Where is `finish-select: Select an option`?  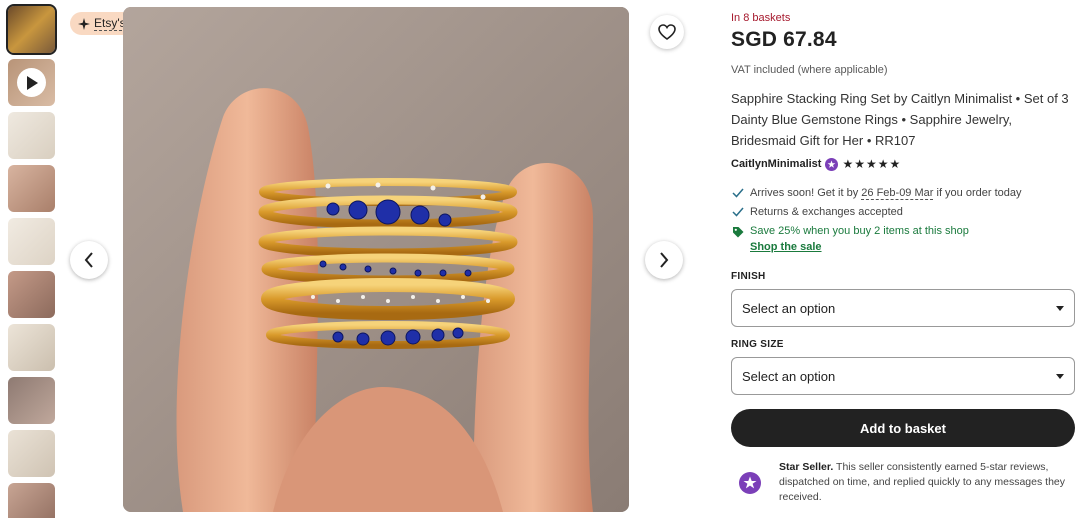 finish-select: Select an option is located at coordinates (903, 308).